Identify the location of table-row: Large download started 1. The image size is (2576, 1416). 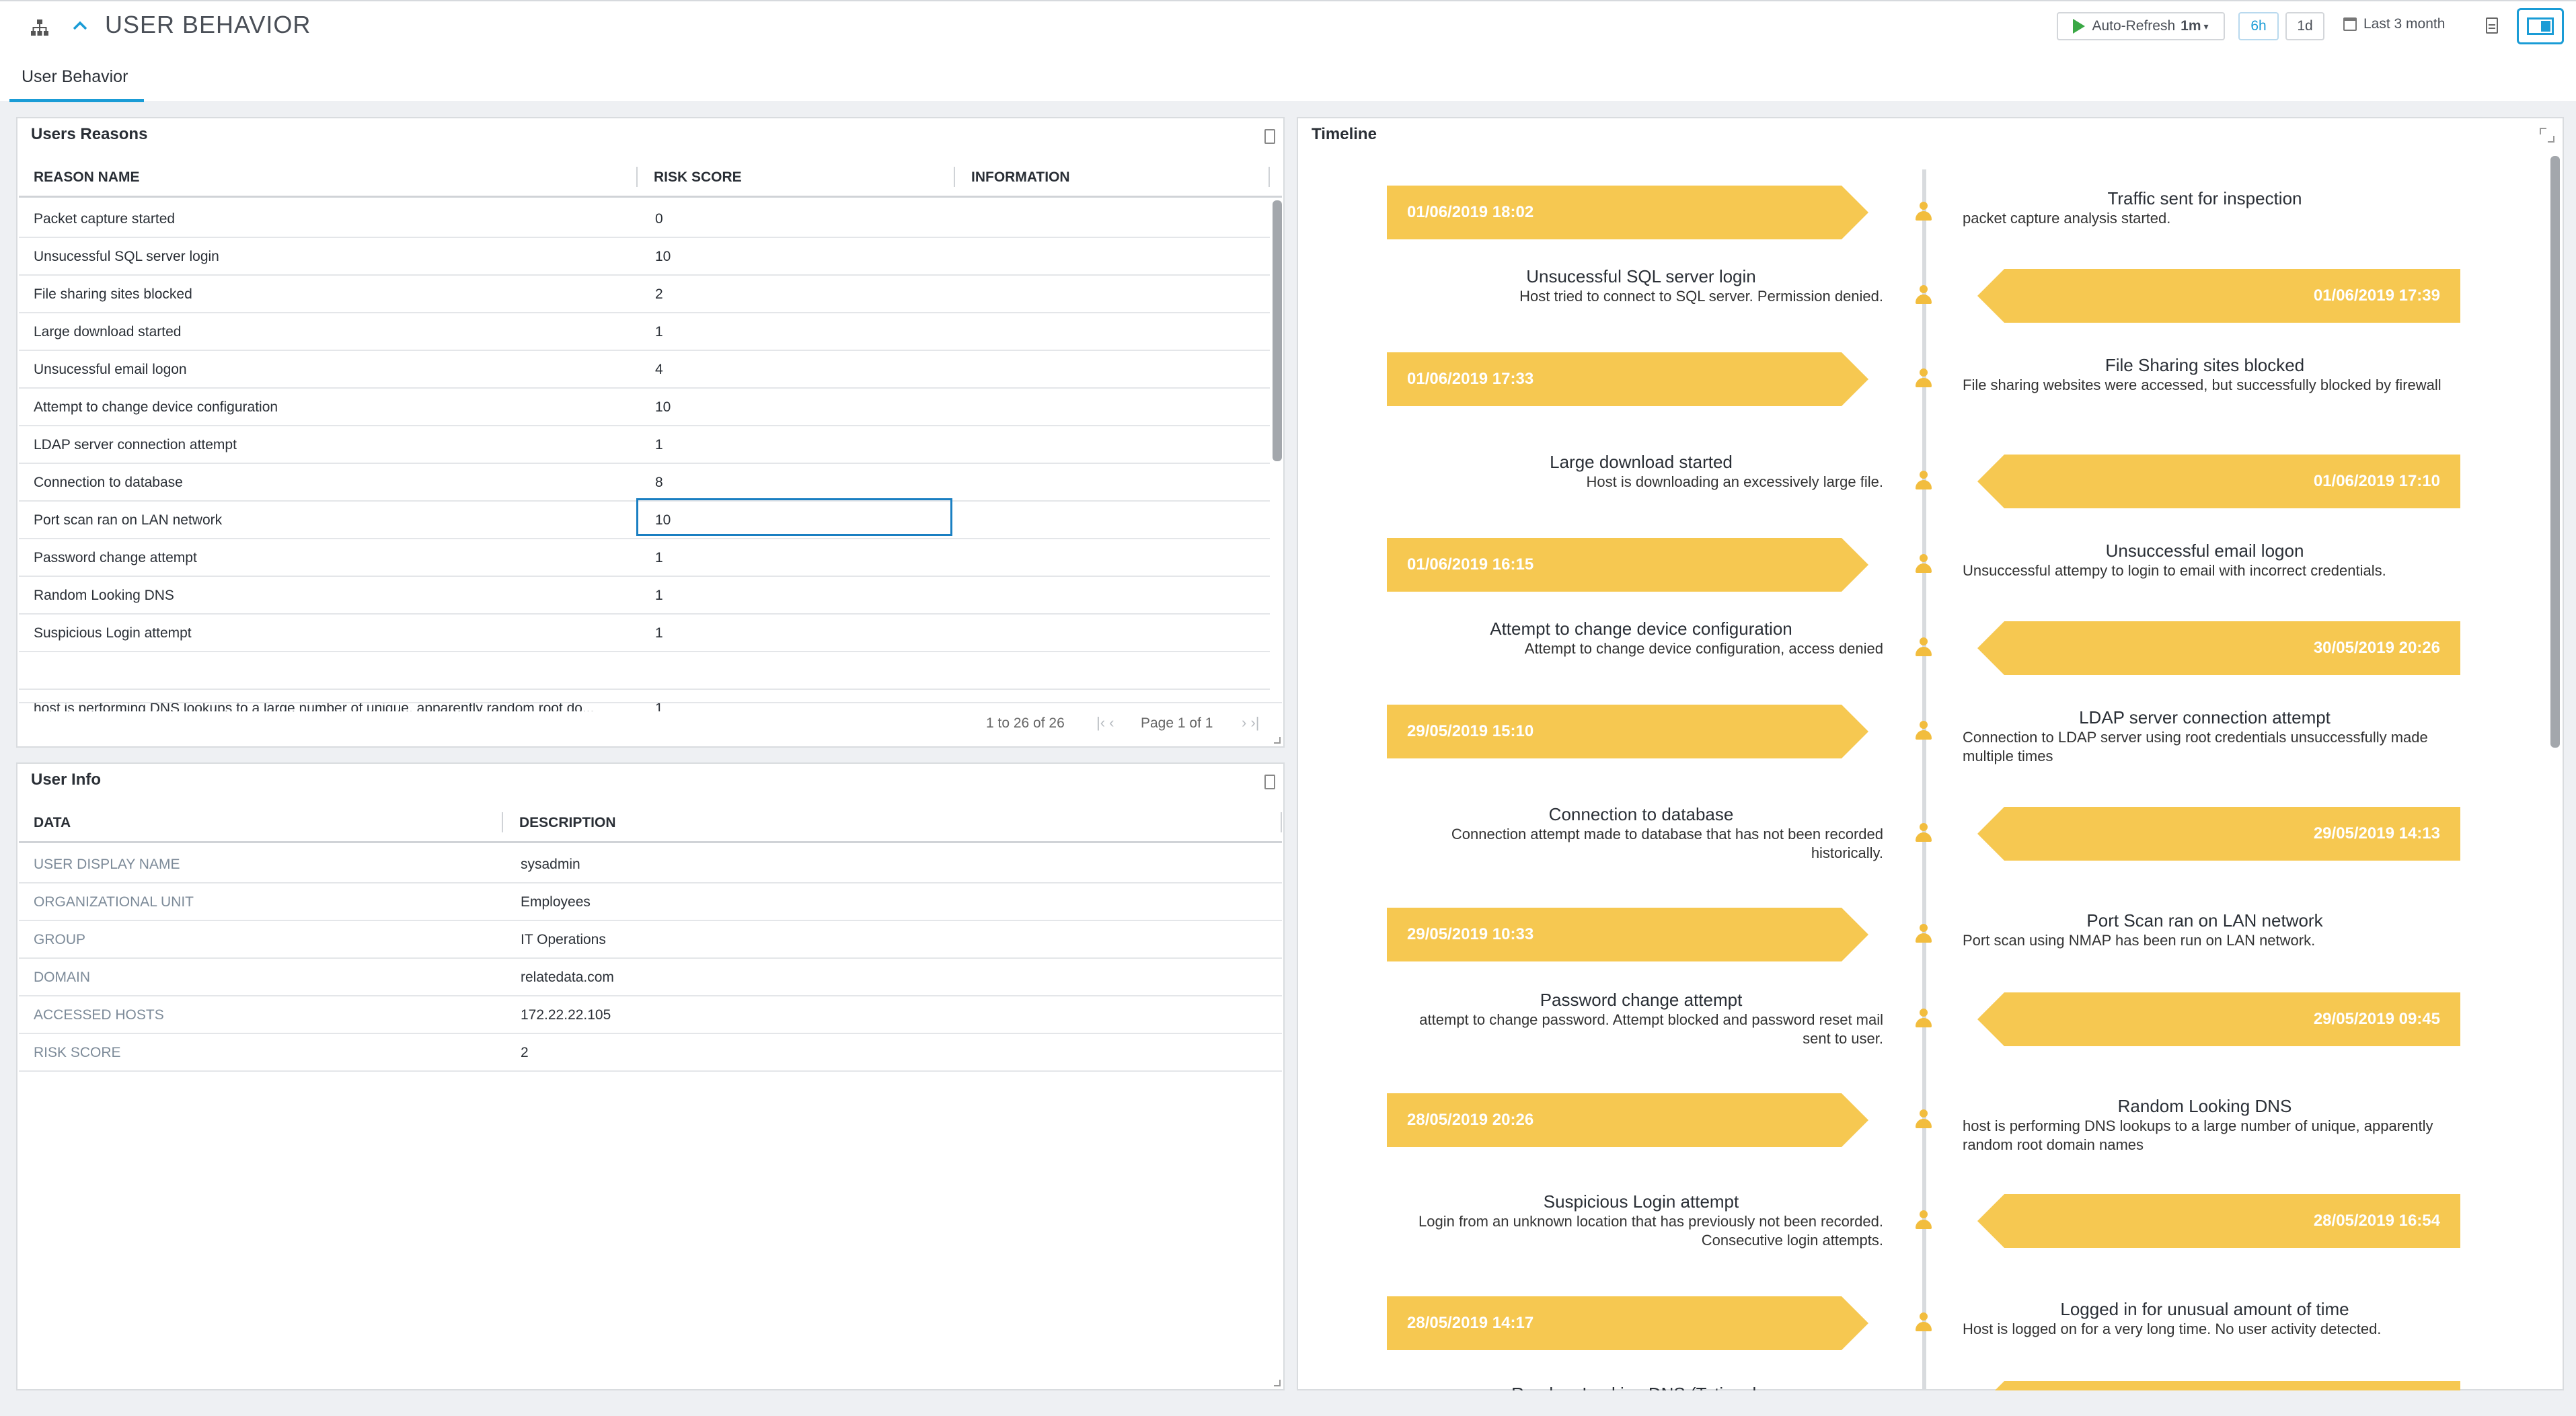
(644, 332).